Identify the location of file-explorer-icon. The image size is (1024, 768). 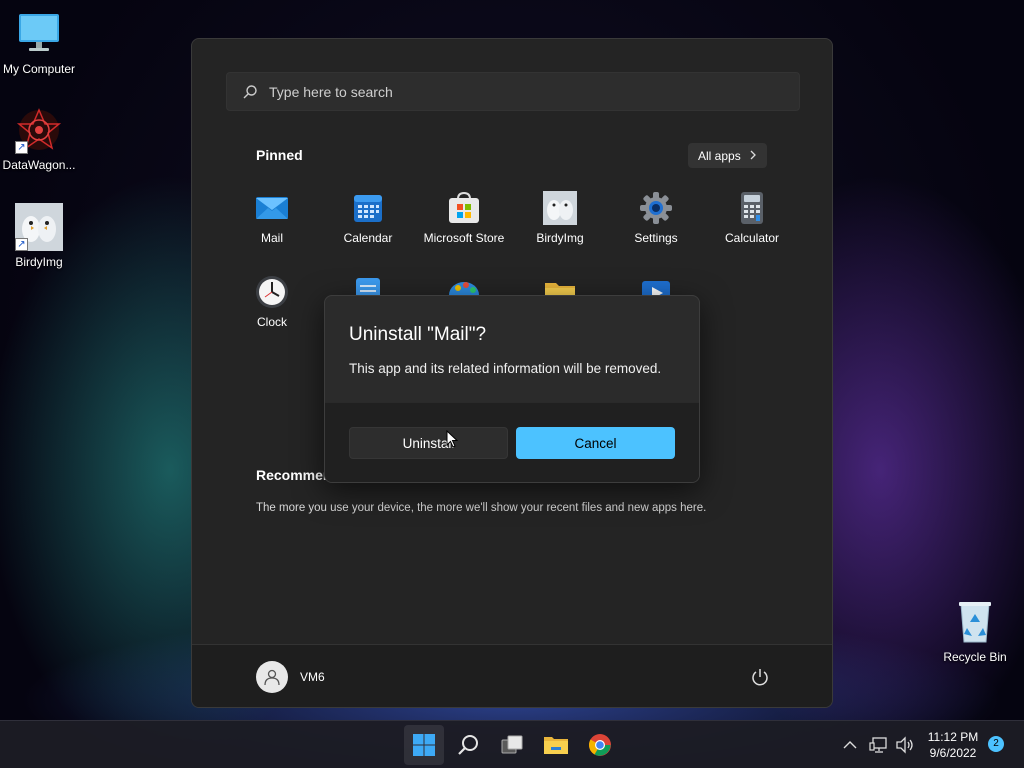
(556, 745).